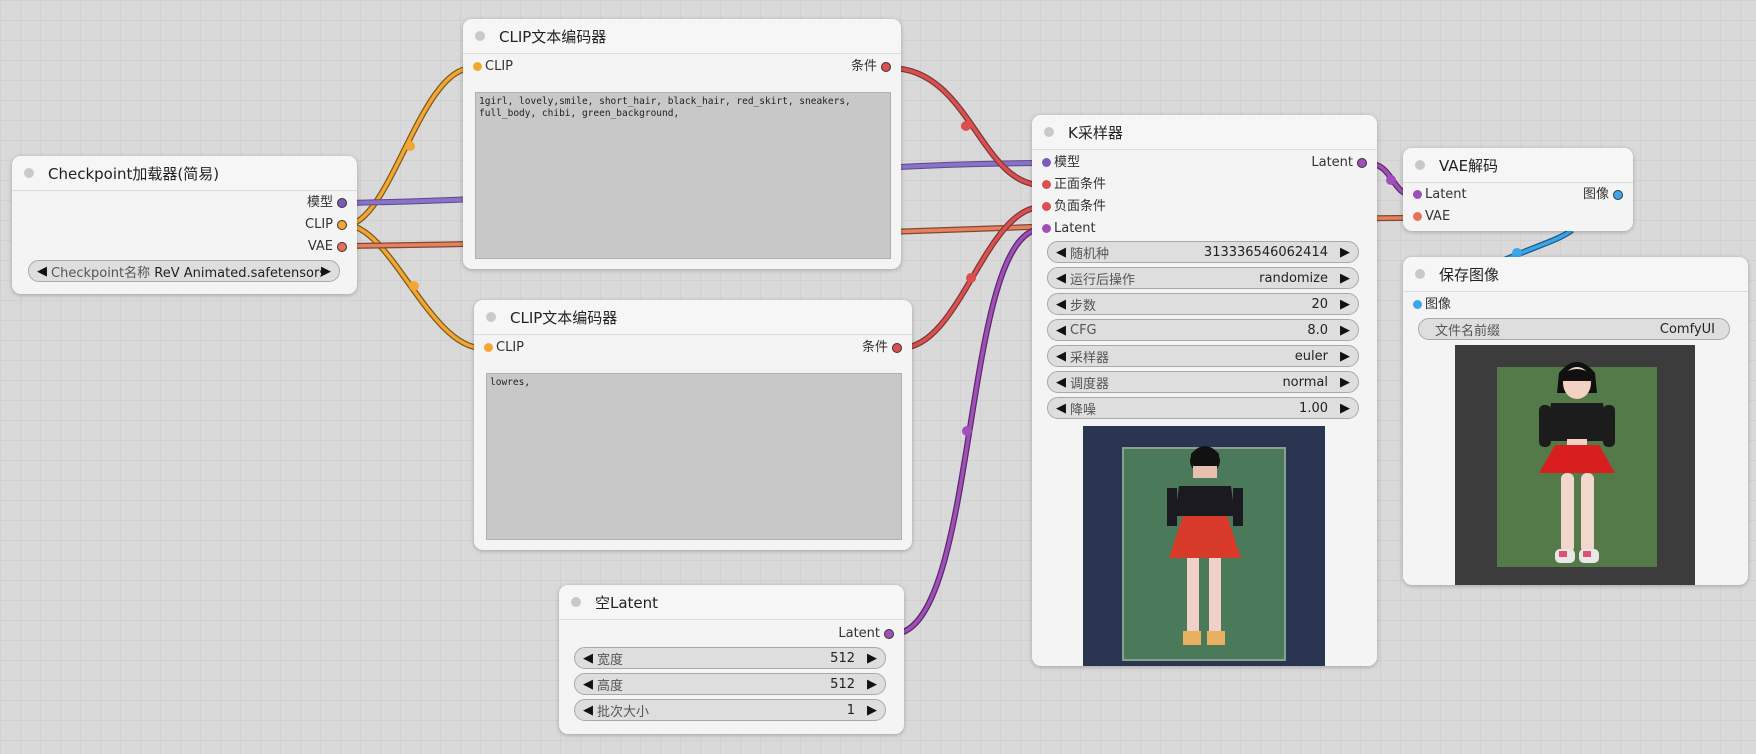  I want to click on cfg-stepper: ◀ CFG 8.0 ▶, so click(1203, 330).